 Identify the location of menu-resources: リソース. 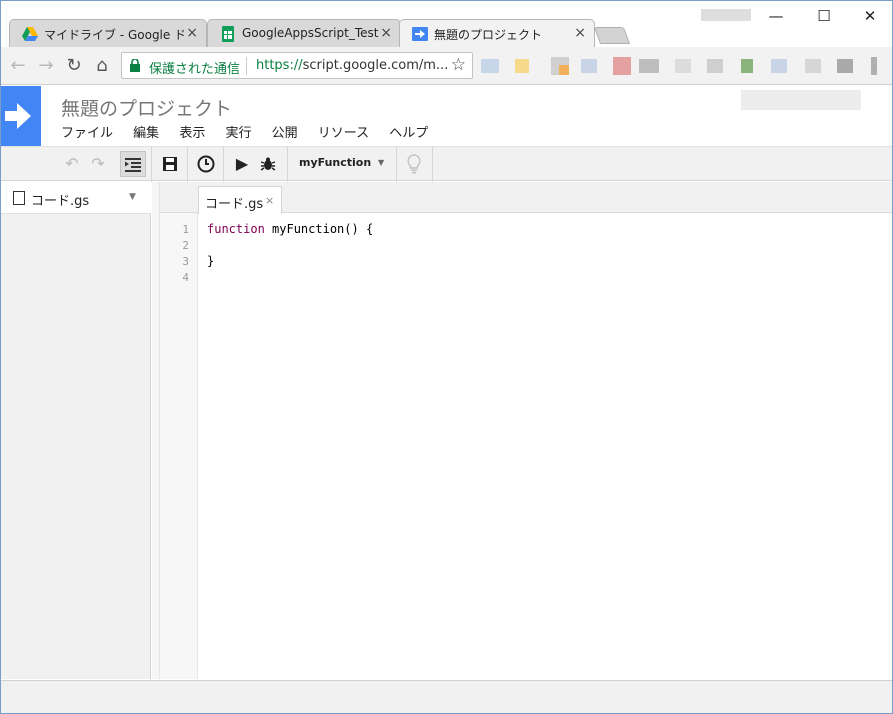
(343, 133).